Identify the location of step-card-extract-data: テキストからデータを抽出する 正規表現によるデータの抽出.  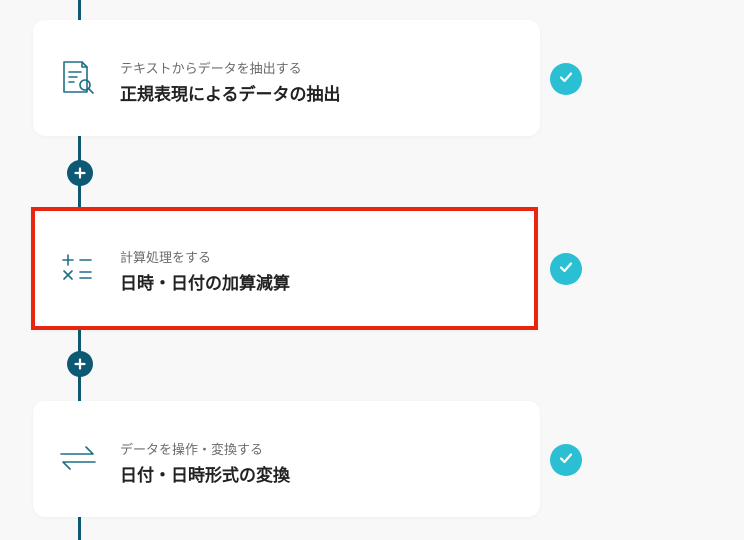
(286, 78).